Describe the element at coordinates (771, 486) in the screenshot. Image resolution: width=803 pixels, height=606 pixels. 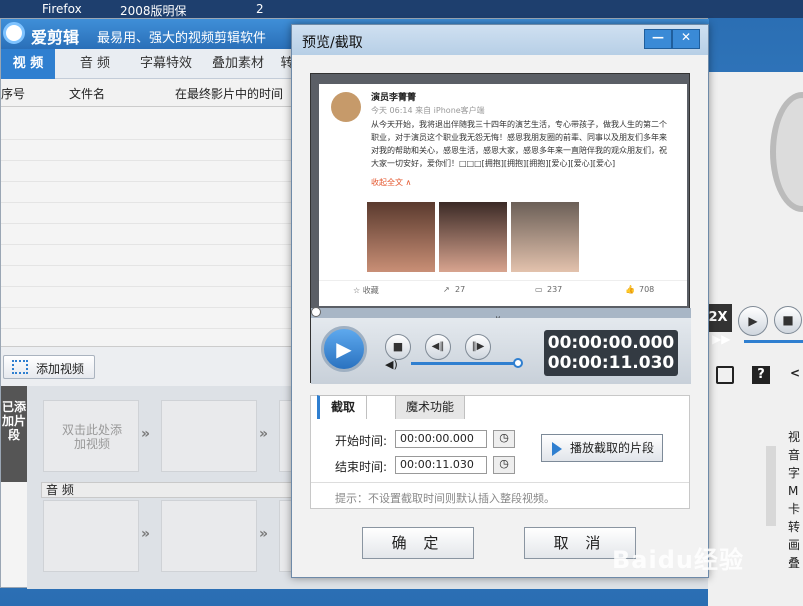
I see `panel-toggle-icon` at that location.